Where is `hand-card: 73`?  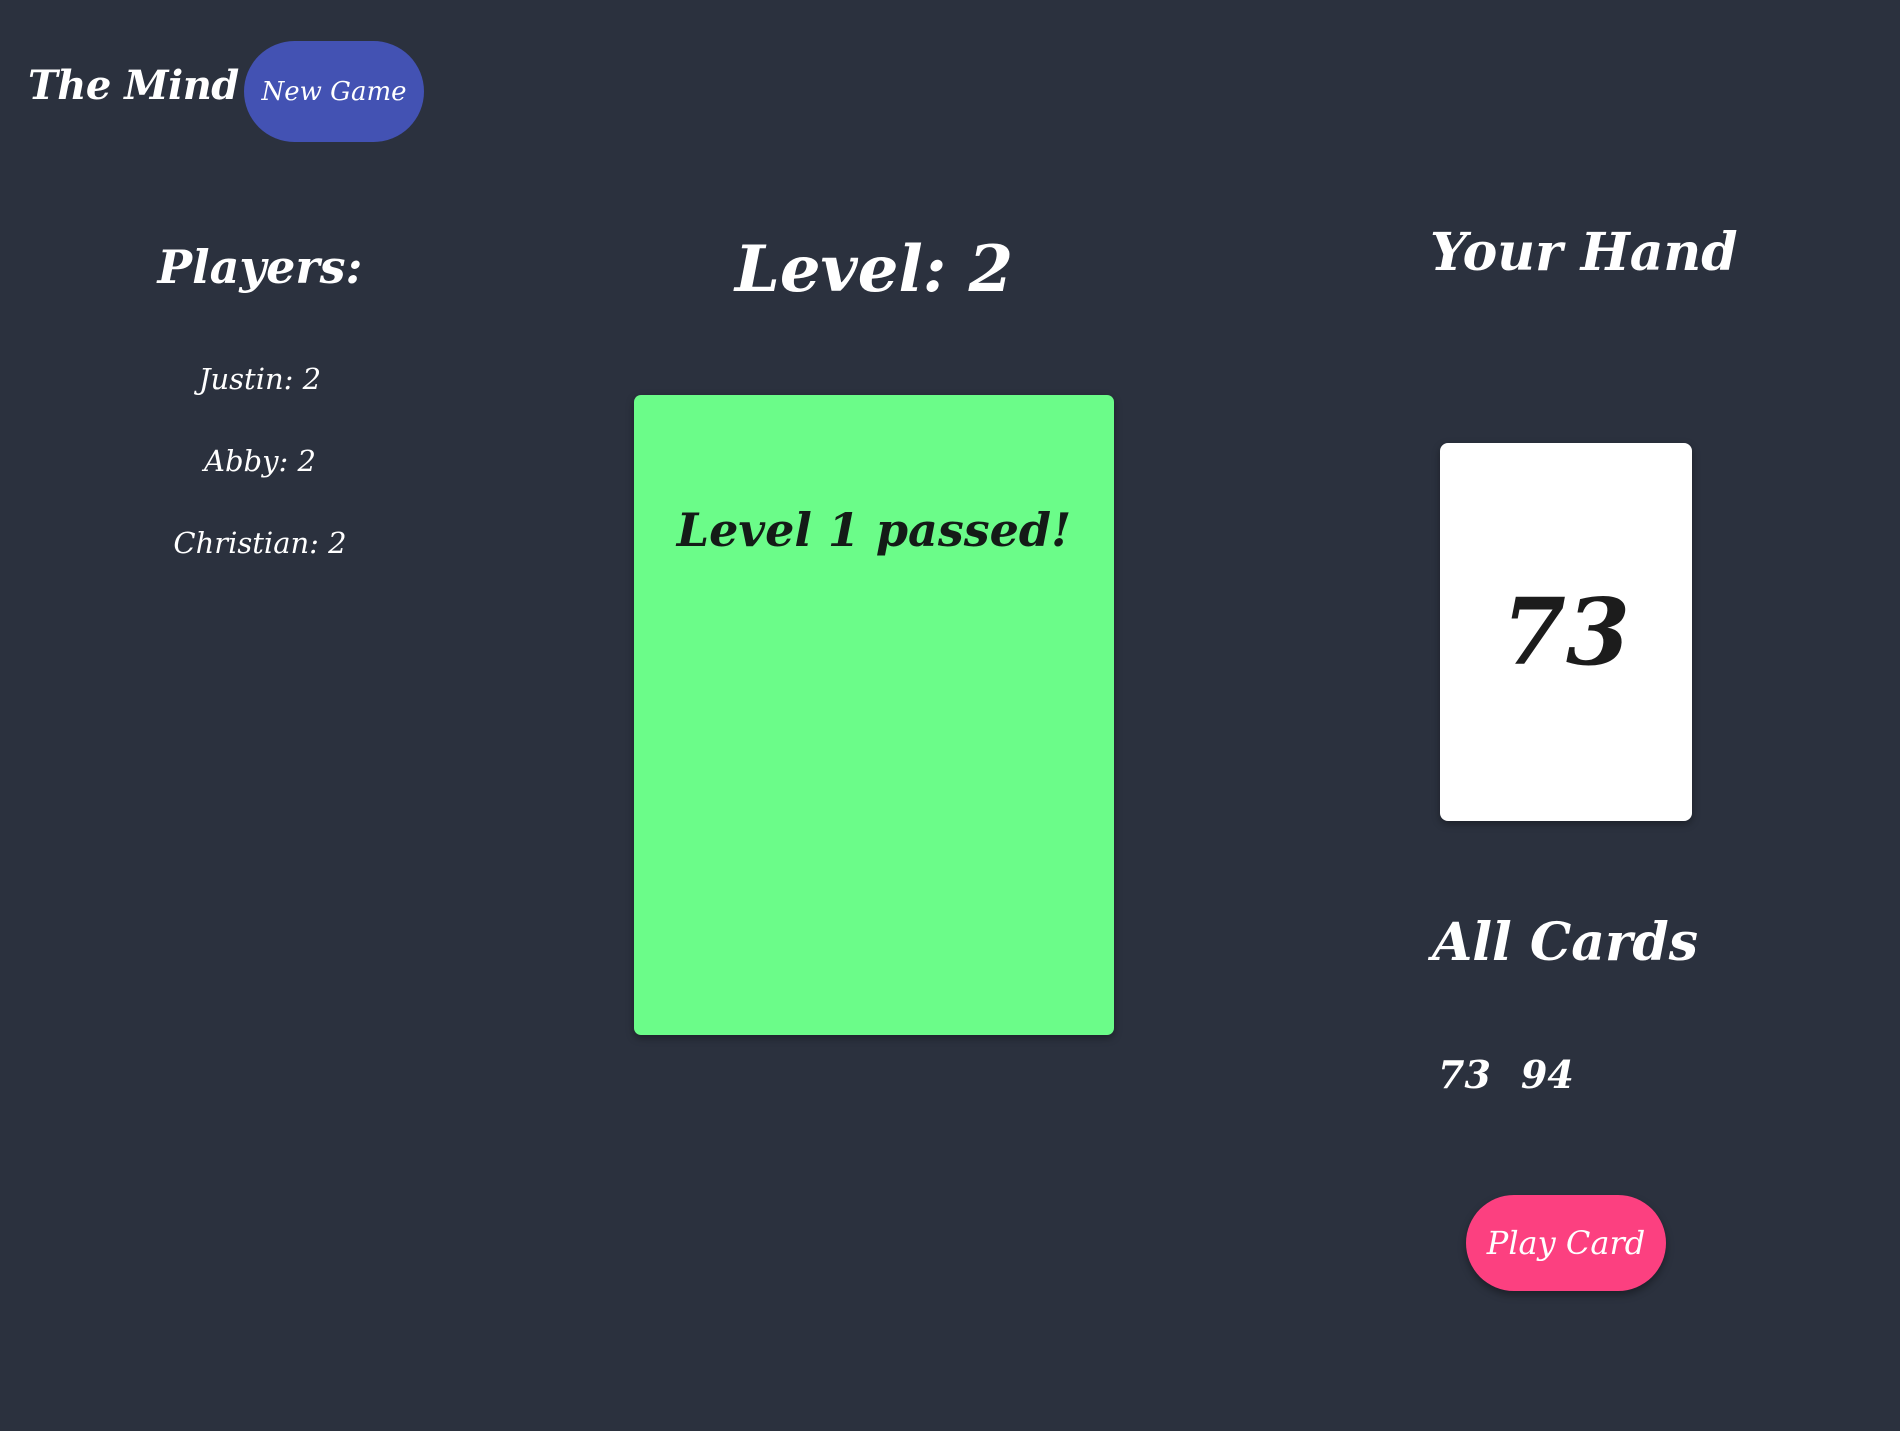 hand-card: 73 is located at coordinates (1566, 632).